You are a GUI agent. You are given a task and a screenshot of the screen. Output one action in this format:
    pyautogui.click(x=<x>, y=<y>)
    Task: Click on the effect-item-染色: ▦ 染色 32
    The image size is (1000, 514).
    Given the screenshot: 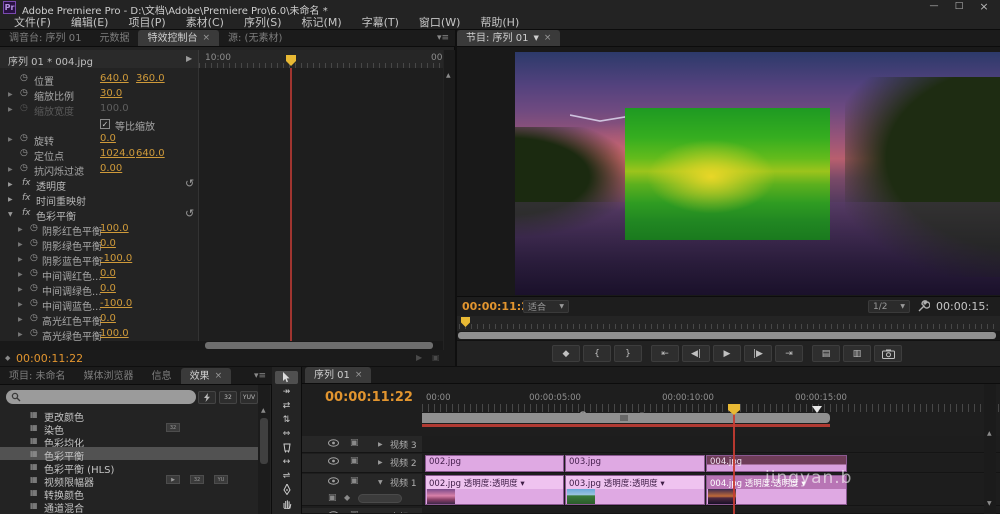 What is the action you would take?
    pyautogui.click(x=129, y=429)
    